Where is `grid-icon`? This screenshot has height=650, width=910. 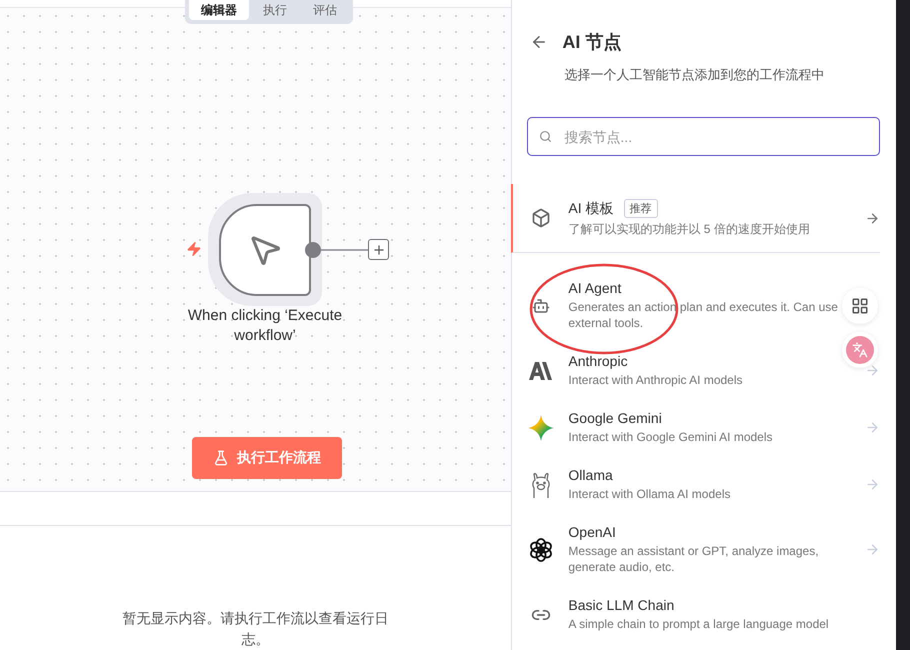 grid-icon is located at coordinates (860, 306).